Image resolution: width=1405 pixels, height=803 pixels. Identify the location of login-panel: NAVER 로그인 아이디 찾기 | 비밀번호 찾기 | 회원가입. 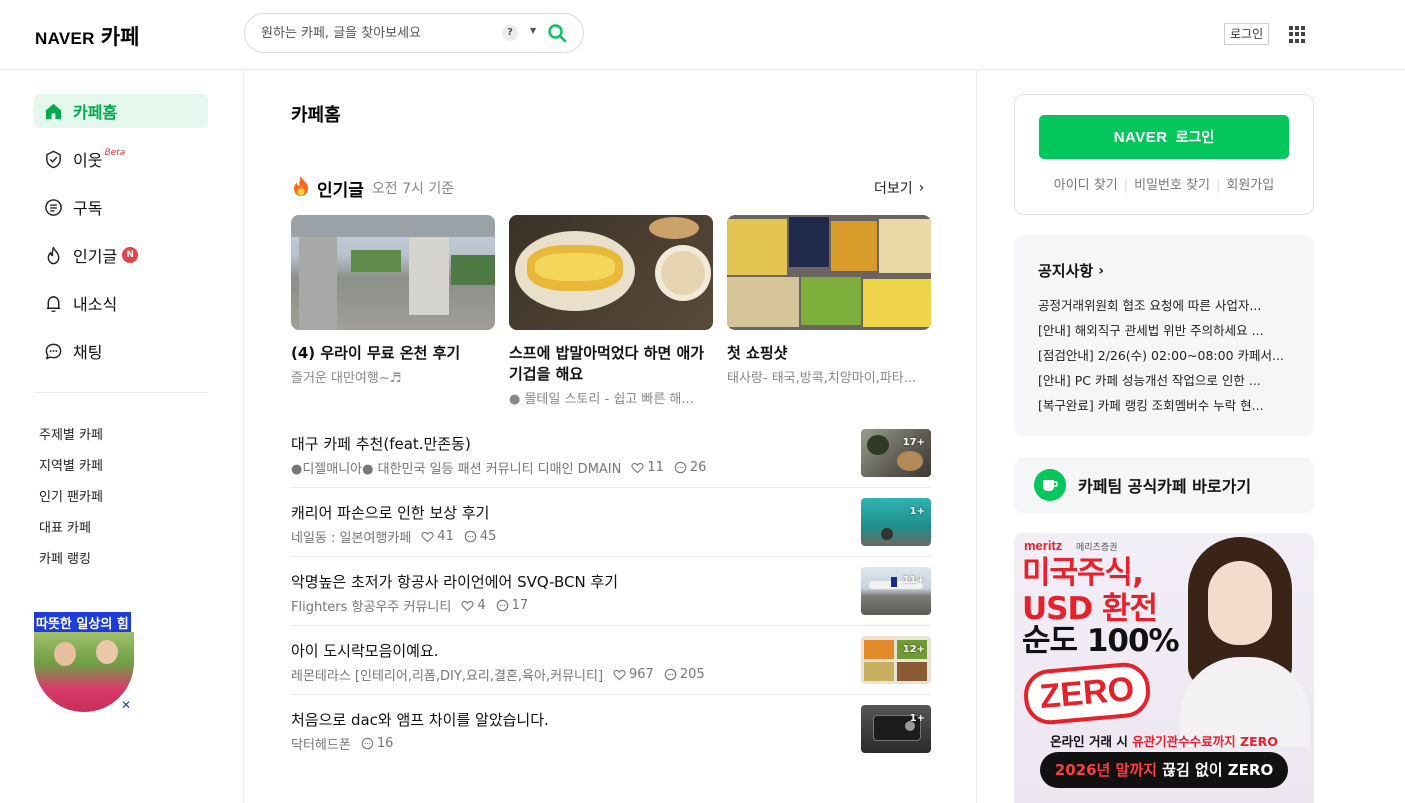
(1164, 154).